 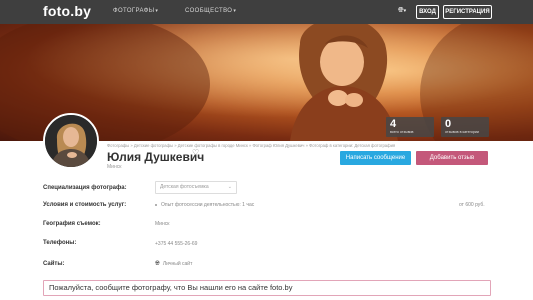 I want to click on specialization-label: Специализация фотографа:, so click(x=85, y=188).